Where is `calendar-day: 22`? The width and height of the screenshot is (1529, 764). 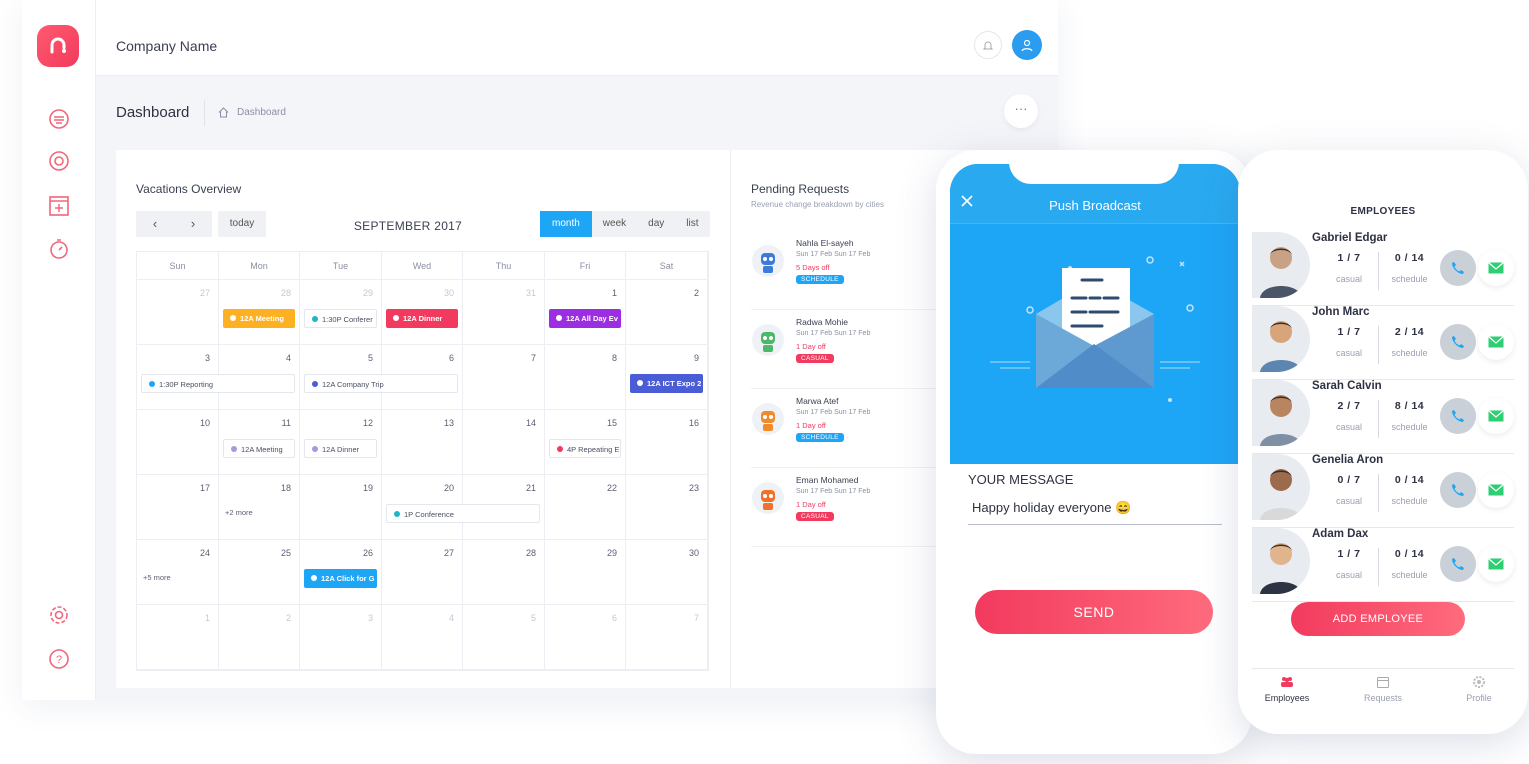
calendar-day: 22 is located at coordinates (585, 507).